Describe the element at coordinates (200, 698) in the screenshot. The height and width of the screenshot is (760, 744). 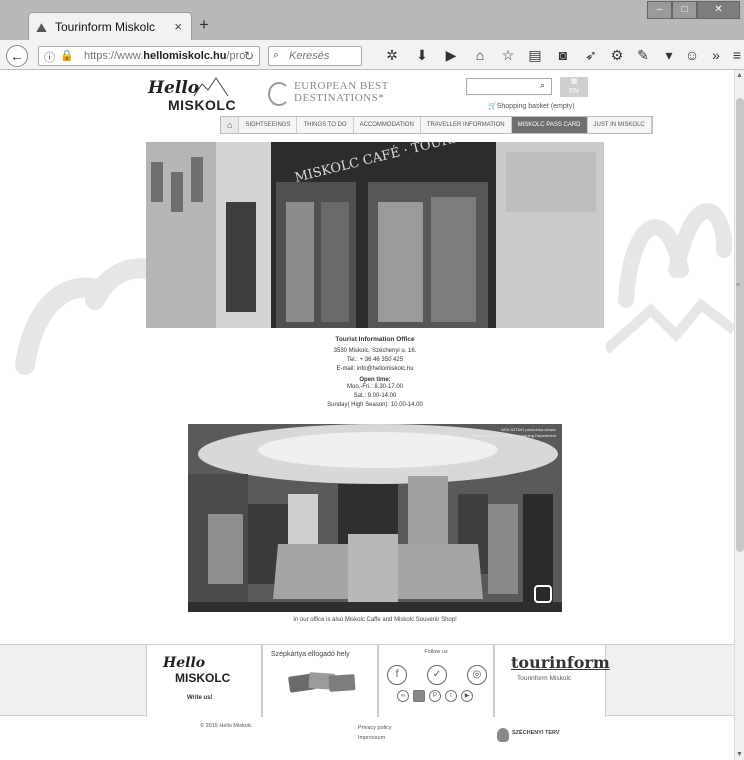
I see `write-us-link: Write us!` at that location.